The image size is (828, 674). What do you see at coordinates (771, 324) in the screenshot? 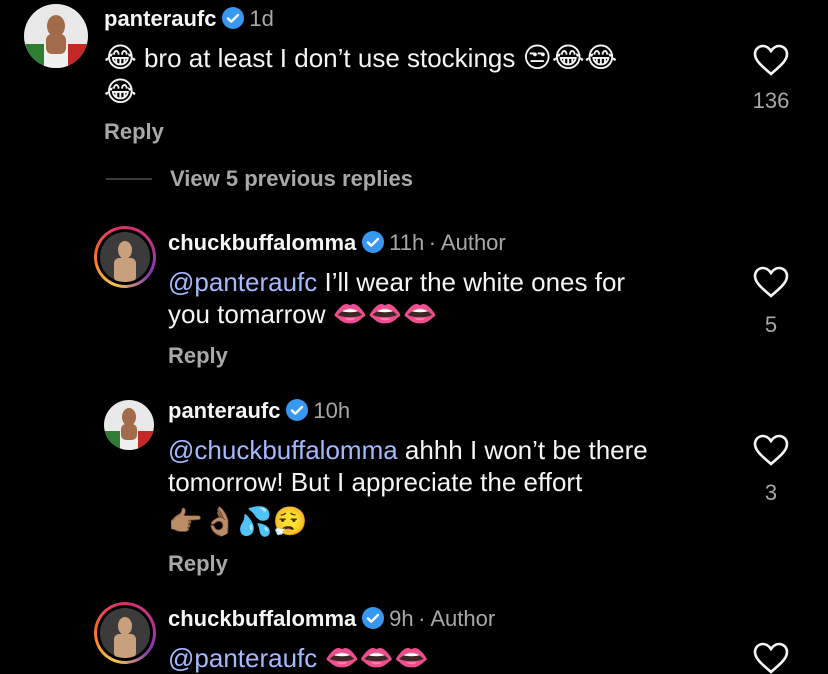
I see `like-count: 5` at bounding box center [771, 324].